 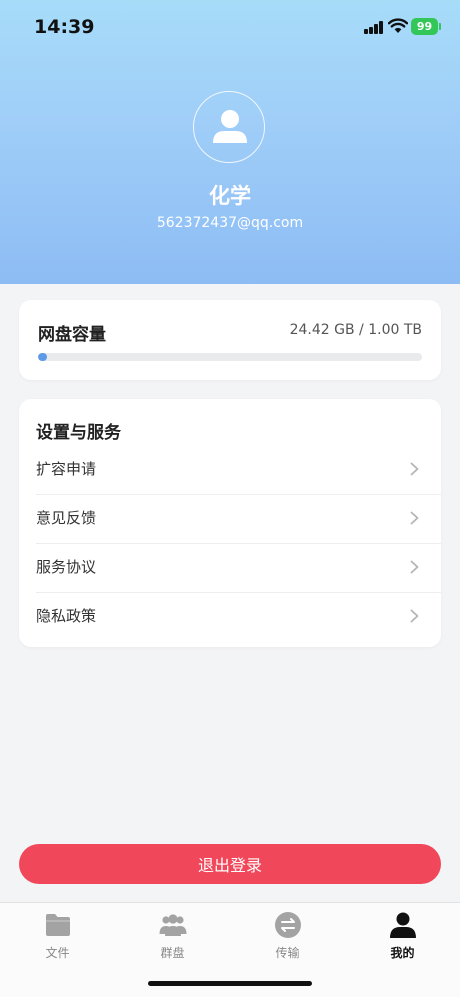 I want to click on battery-tip, so click(x=440, y=26).